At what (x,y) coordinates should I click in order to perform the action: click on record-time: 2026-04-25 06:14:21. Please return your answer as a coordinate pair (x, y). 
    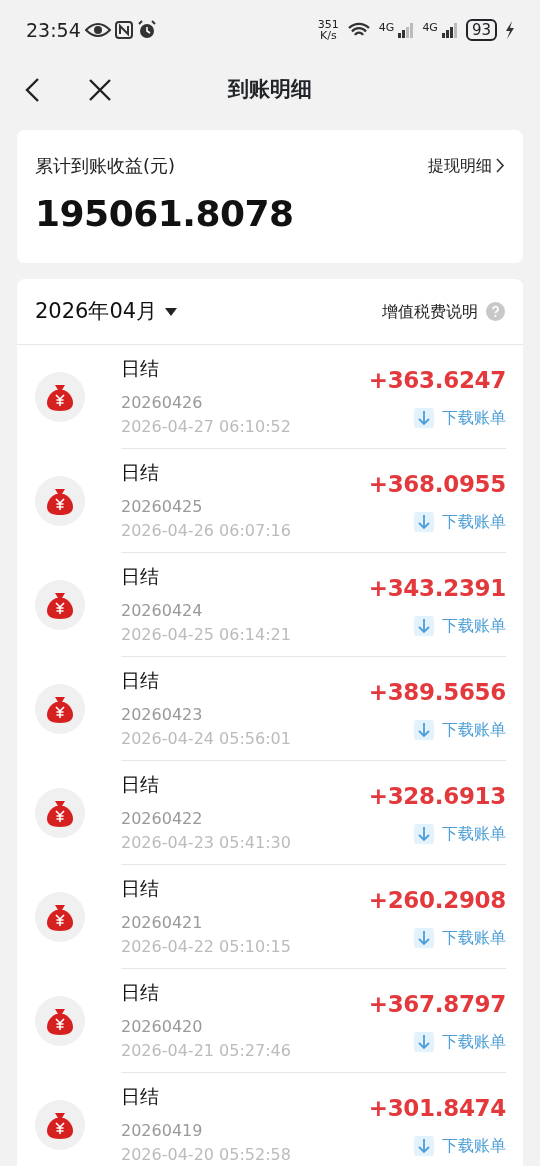
    Looking at the image, I should click on (206, 634).